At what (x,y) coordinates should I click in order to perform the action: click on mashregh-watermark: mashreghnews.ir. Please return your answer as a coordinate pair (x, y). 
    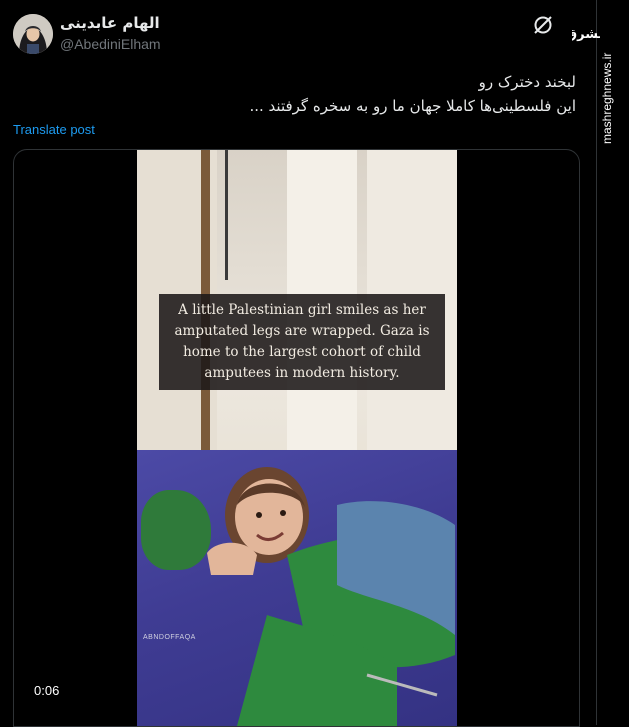
    Looking at the image, I should click on (607, 97).